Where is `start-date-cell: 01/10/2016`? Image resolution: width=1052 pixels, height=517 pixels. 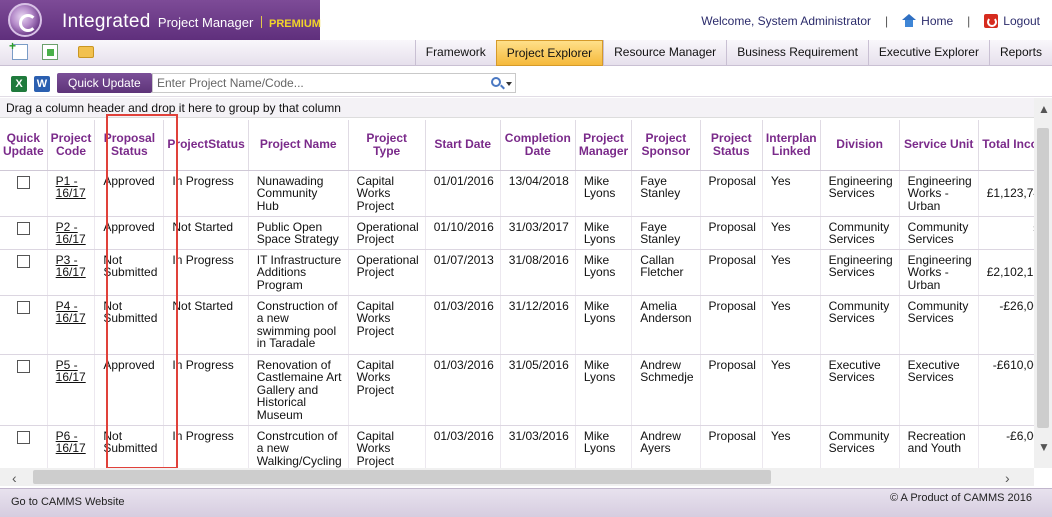 start-date-cell: 01/10/2016 is located at coordinates (463, 233).